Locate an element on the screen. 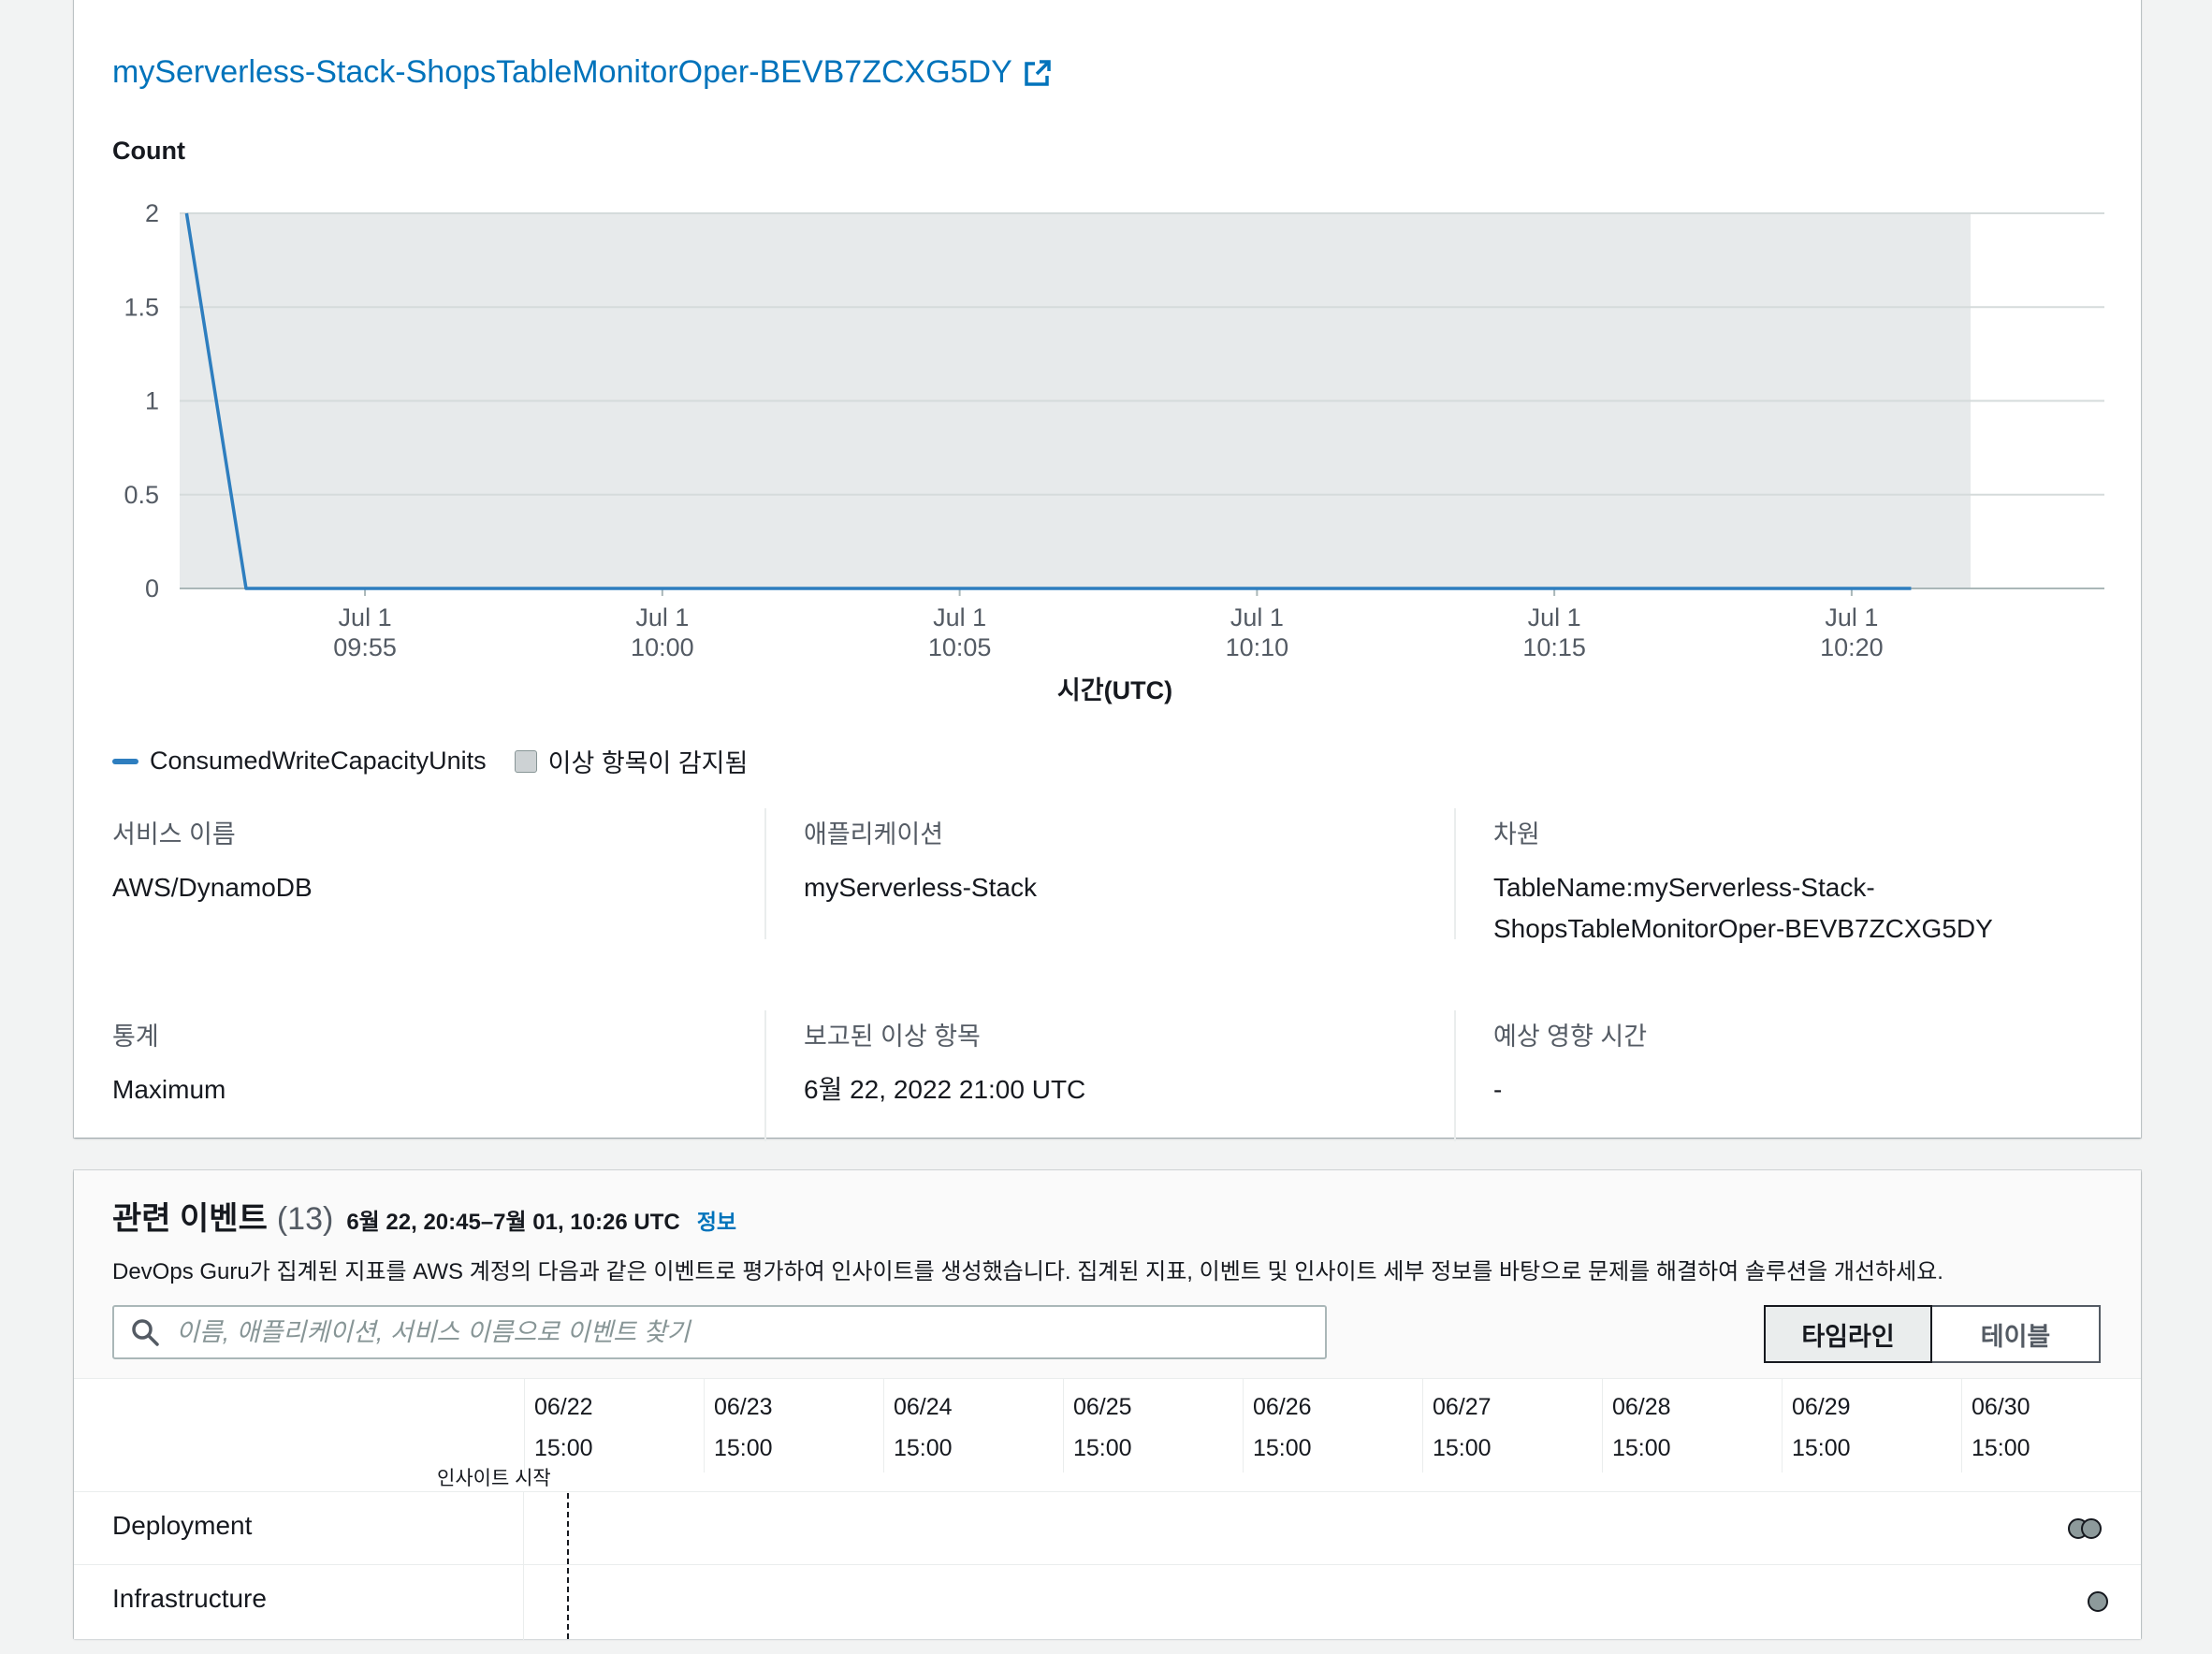  detail-service-name: 서비스 이름 AWS/DynamoDB is located at coordinates (430, 873).